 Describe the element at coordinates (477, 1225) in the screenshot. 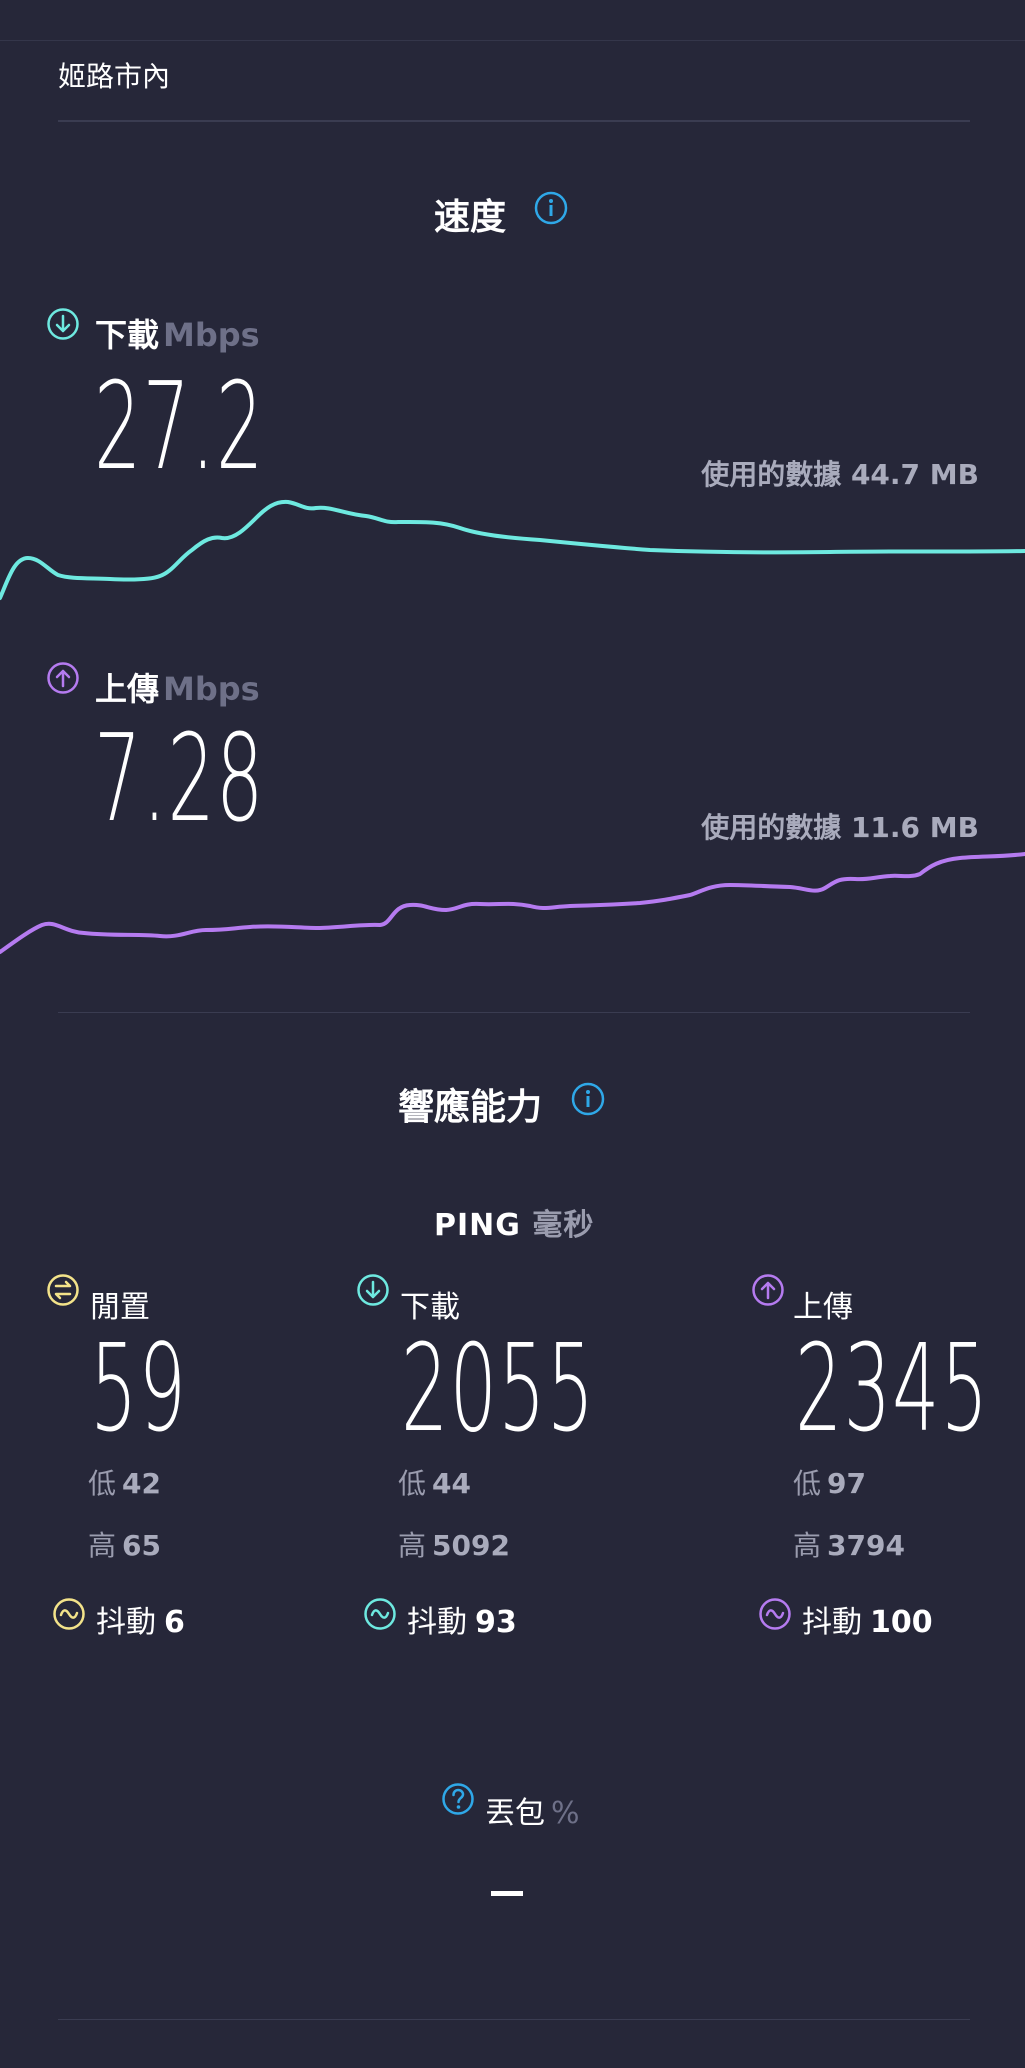

I see `ping-label: PING` at that location.